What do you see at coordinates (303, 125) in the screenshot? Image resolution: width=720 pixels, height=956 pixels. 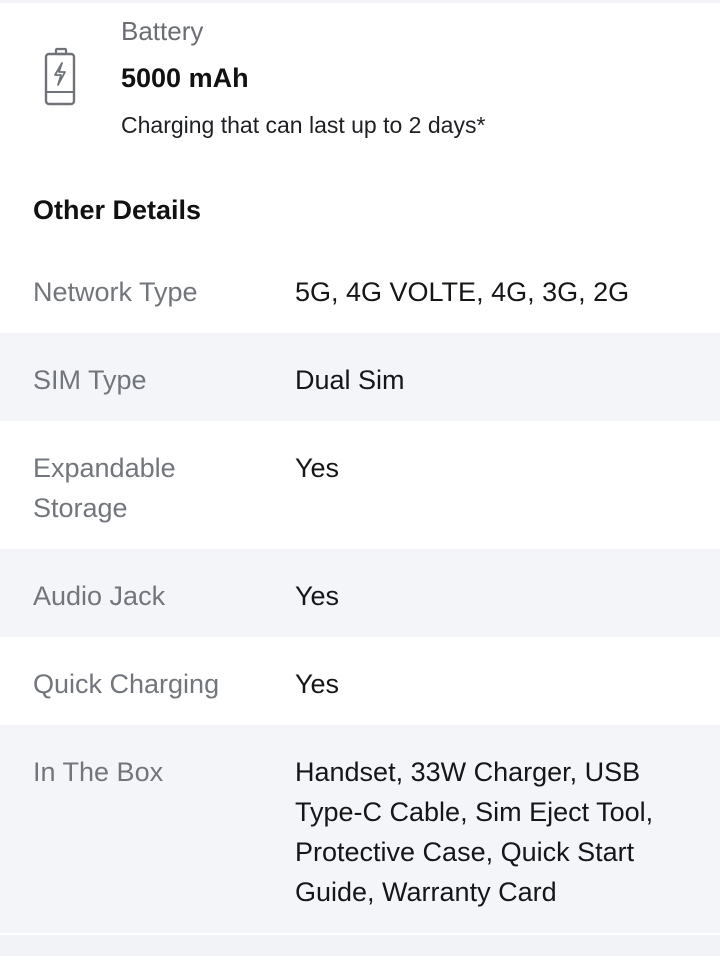 I see `battery-description: Charging that can last up to 2 days*` at bounding box center [303, 125].